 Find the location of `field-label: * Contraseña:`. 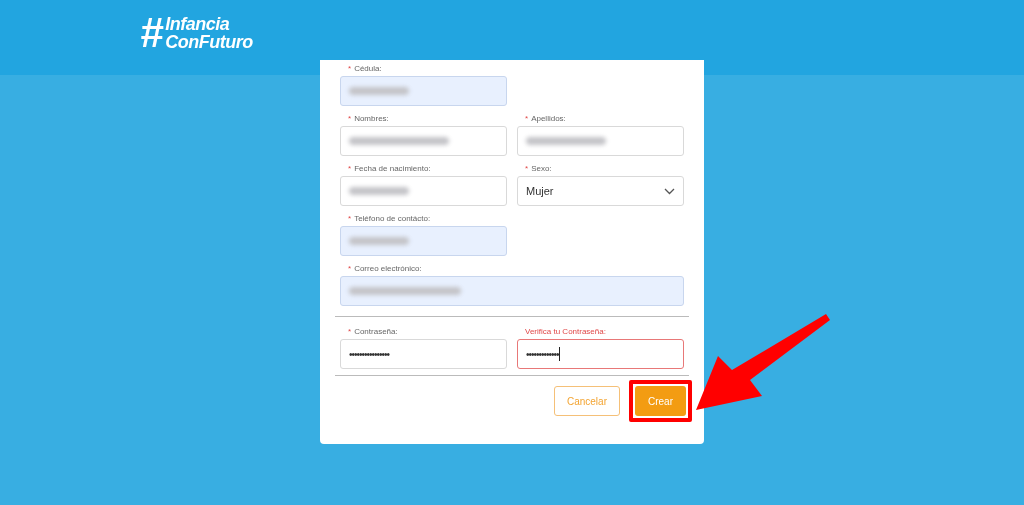

field-label: * Contraseña: is located at coordinates (373, 332).